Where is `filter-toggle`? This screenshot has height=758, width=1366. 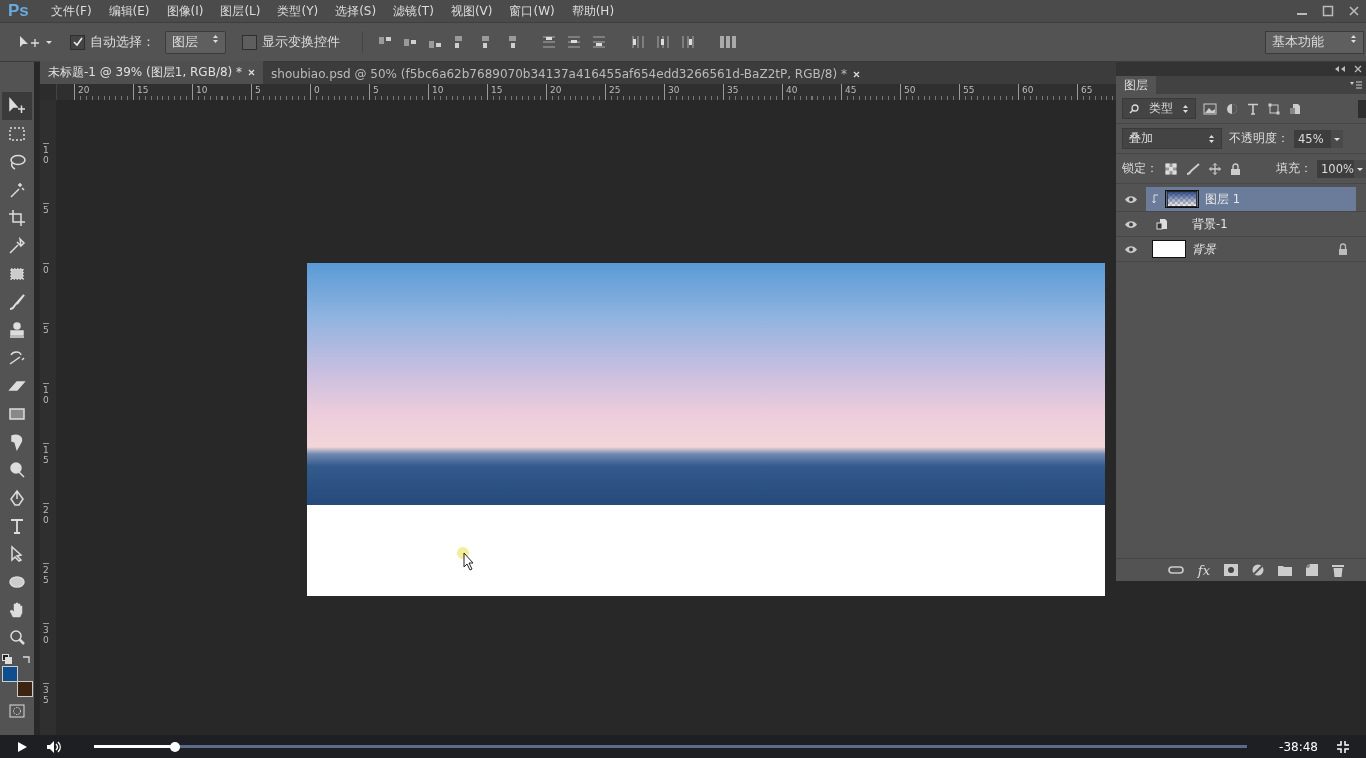 filter-toggle is located at coordinates (1362, 108).